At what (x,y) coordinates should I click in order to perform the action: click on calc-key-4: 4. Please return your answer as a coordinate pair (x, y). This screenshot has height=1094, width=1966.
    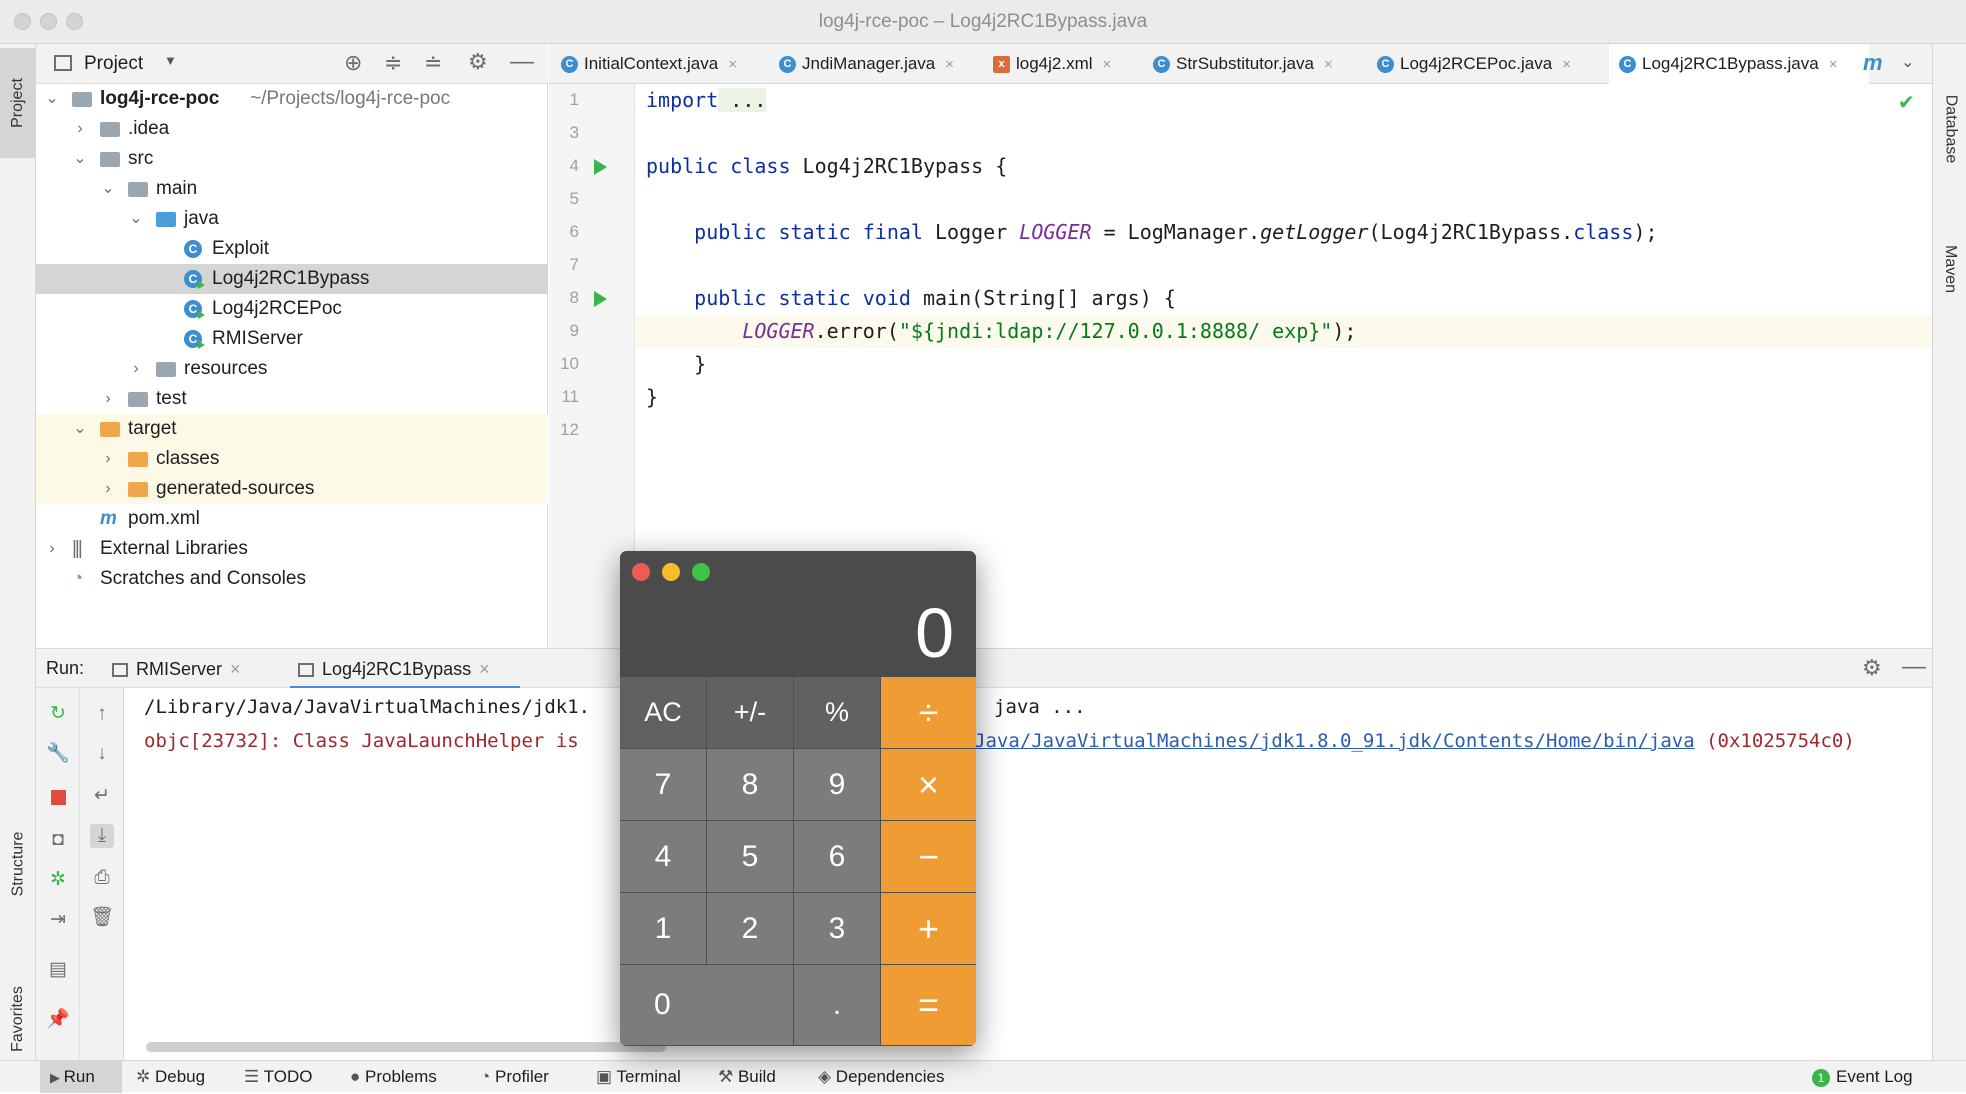
    Looking at the image, I should click on (663, 857).